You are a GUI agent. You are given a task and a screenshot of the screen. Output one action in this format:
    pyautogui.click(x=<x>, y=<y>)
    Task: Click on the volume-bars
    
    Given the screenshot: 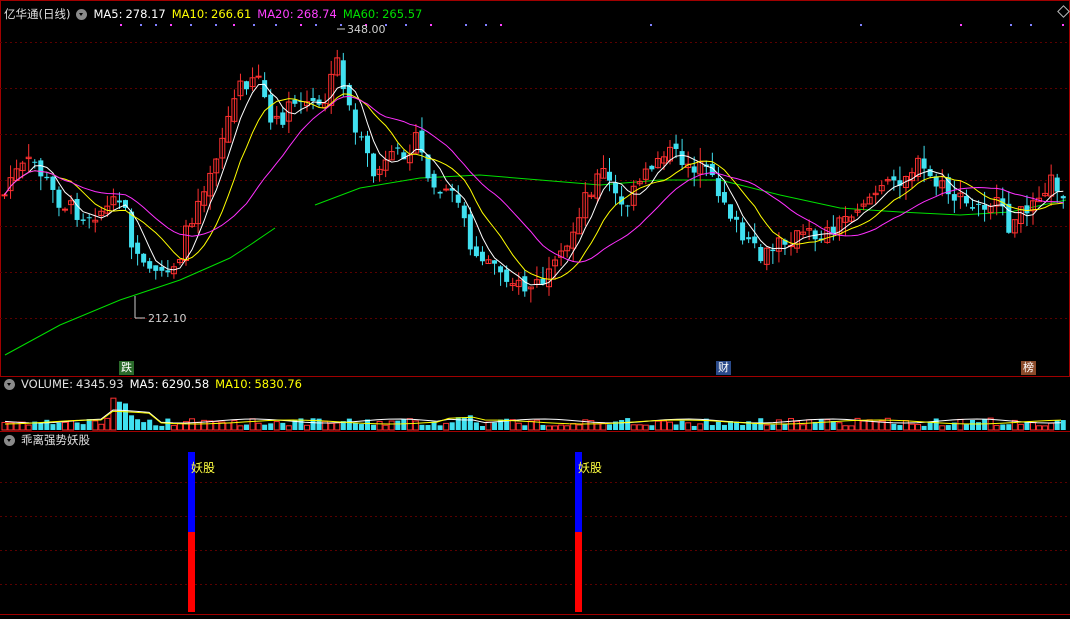 What is the action you would take?
    pyautogui.click(x=533, y=414)
    